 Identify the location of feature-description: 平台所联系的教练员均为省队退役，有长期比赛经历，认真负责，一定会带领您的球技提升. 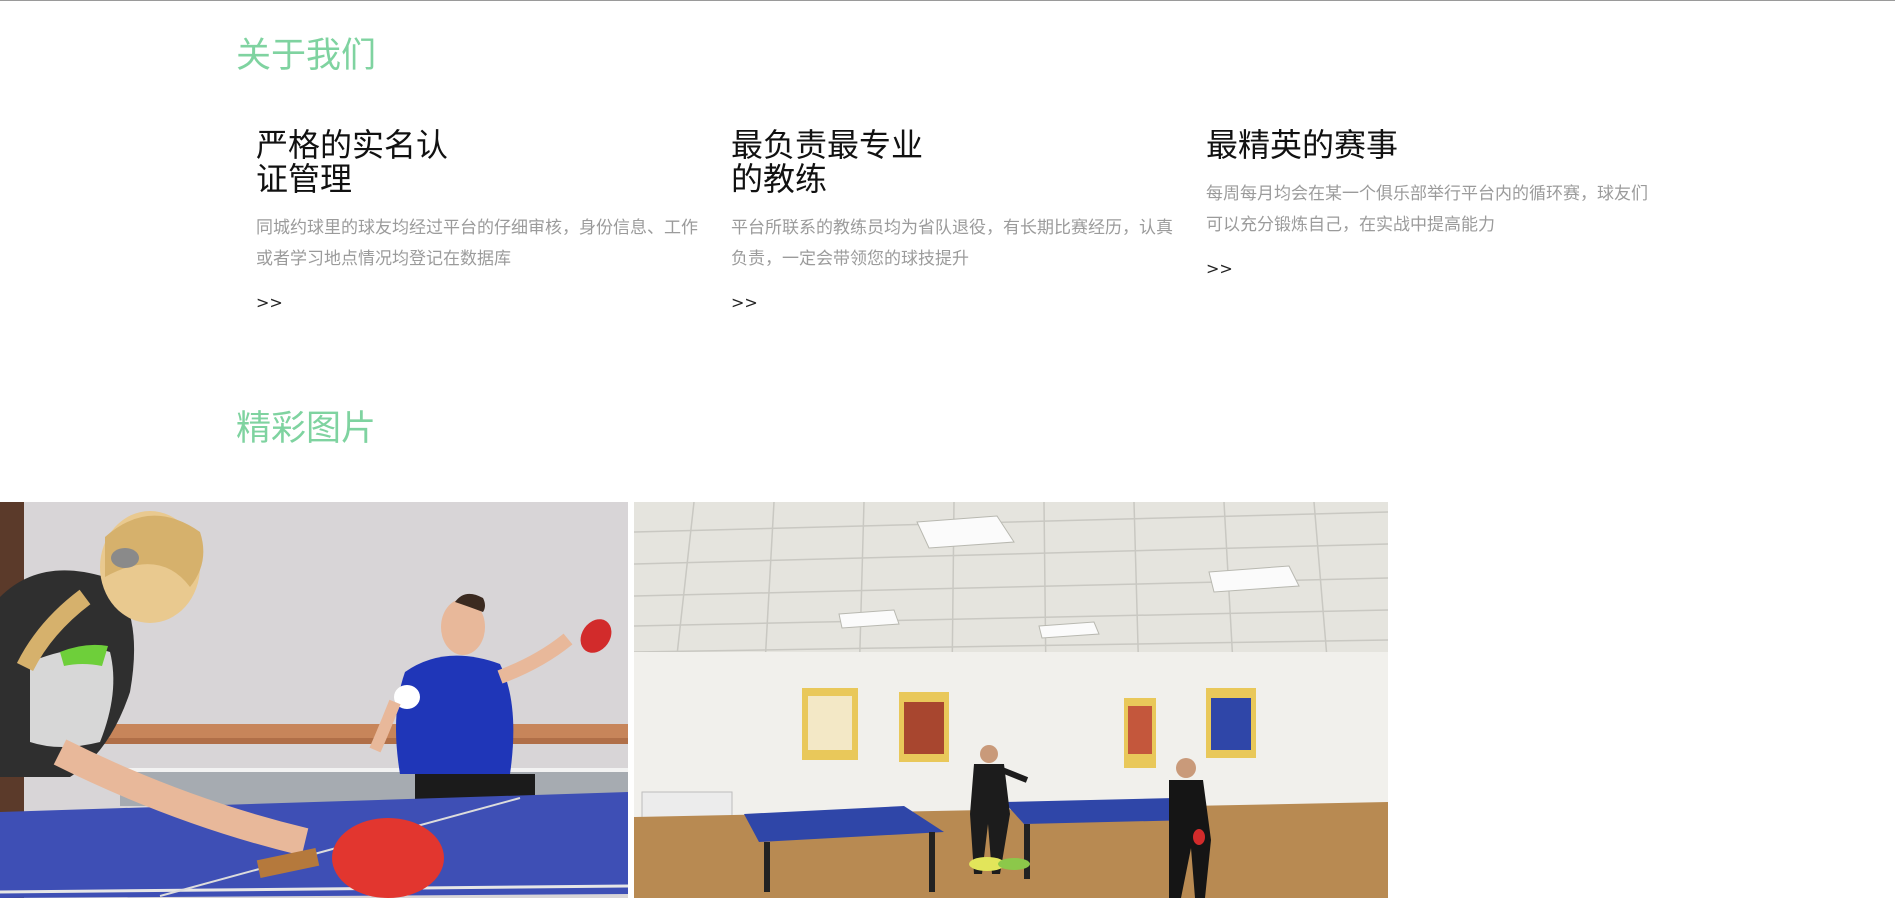
(952, 243).